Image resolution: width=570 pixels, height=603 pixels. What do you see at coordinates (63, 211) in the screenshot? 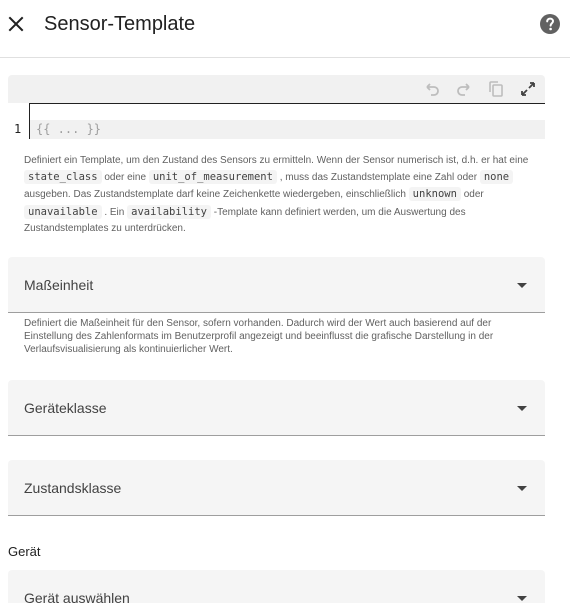
I see `code-unavailable: unavailable` at bounding box center [63, 211].